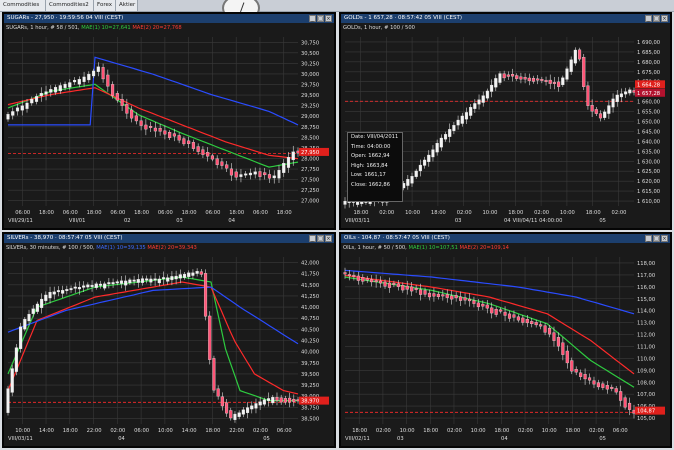 The image size is (674, 450). I want to click on y-tick-label: 30,250, so click(310, 64).